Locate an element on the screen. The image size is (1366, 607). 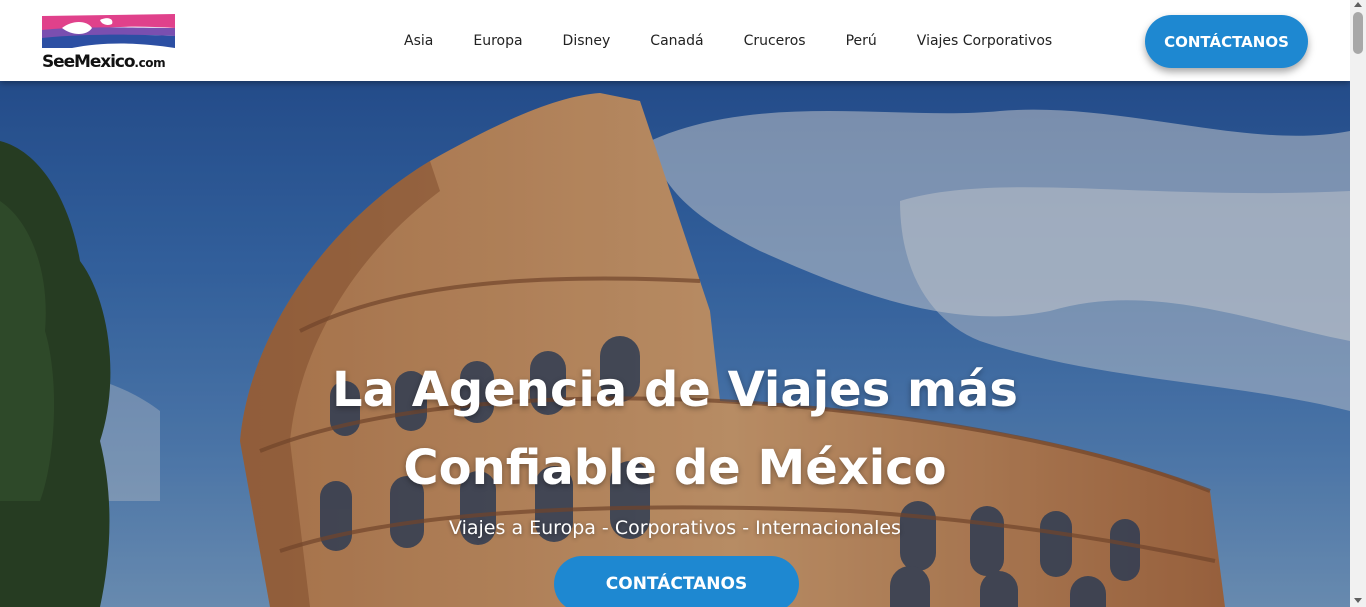
nav-item-canada: Canadá is located at coordinates (676, 41).